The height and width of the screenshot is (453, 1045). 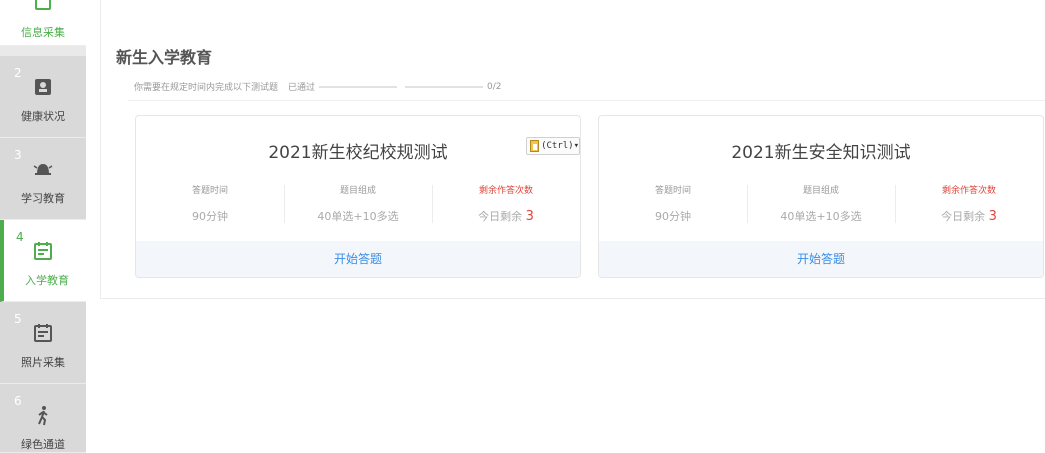 I want to click on sidebar-step-enrollment-education: 4 入学教育, so click(x=43, y=261).